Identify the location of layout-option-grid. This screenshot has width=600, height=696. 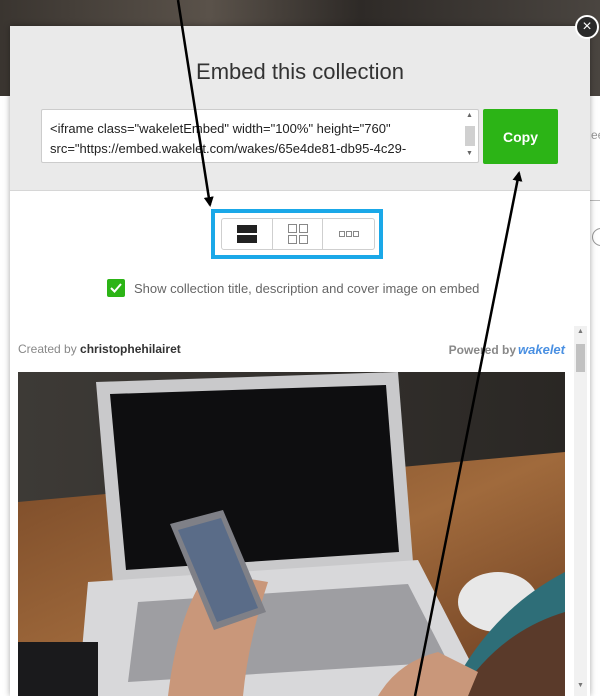
(298, 234).